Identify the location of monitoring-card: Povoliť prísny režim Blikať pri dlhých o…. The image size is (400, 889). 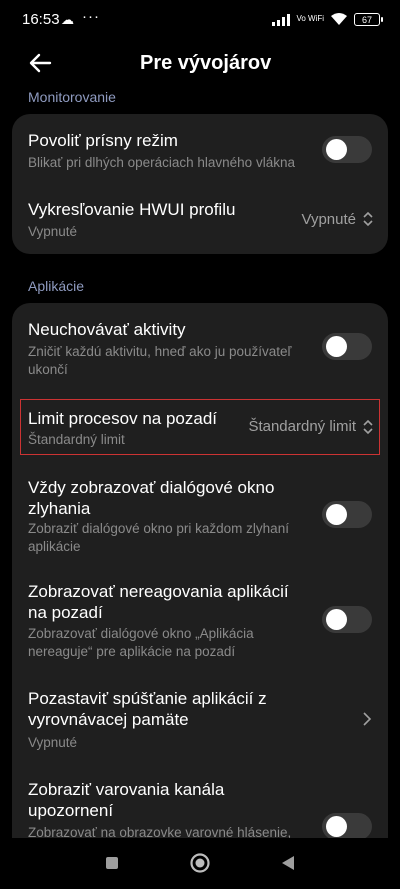
(200, 184).